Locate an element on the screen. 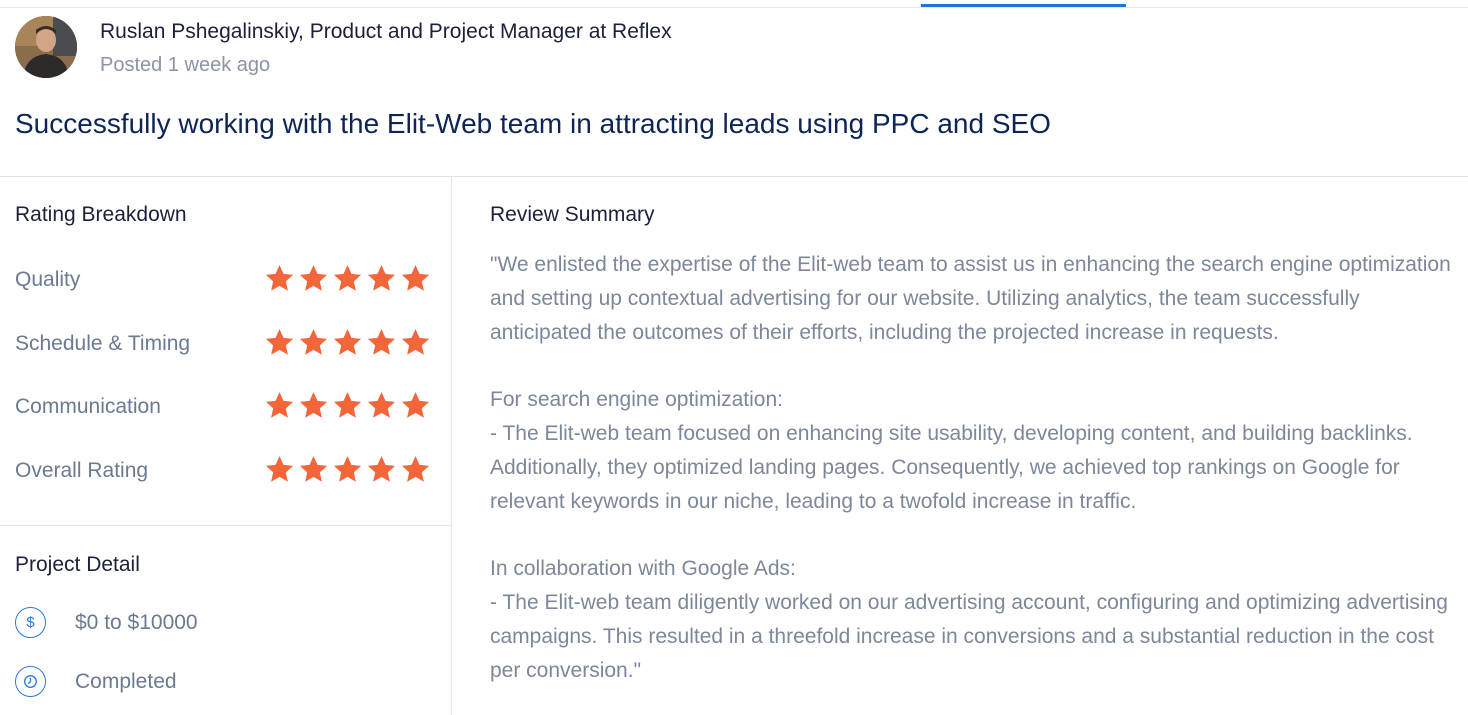 Image resolution: width=1468 pixels, height=715 pixels. rating-label: Overall Rating is located at coordinates (82, 470).